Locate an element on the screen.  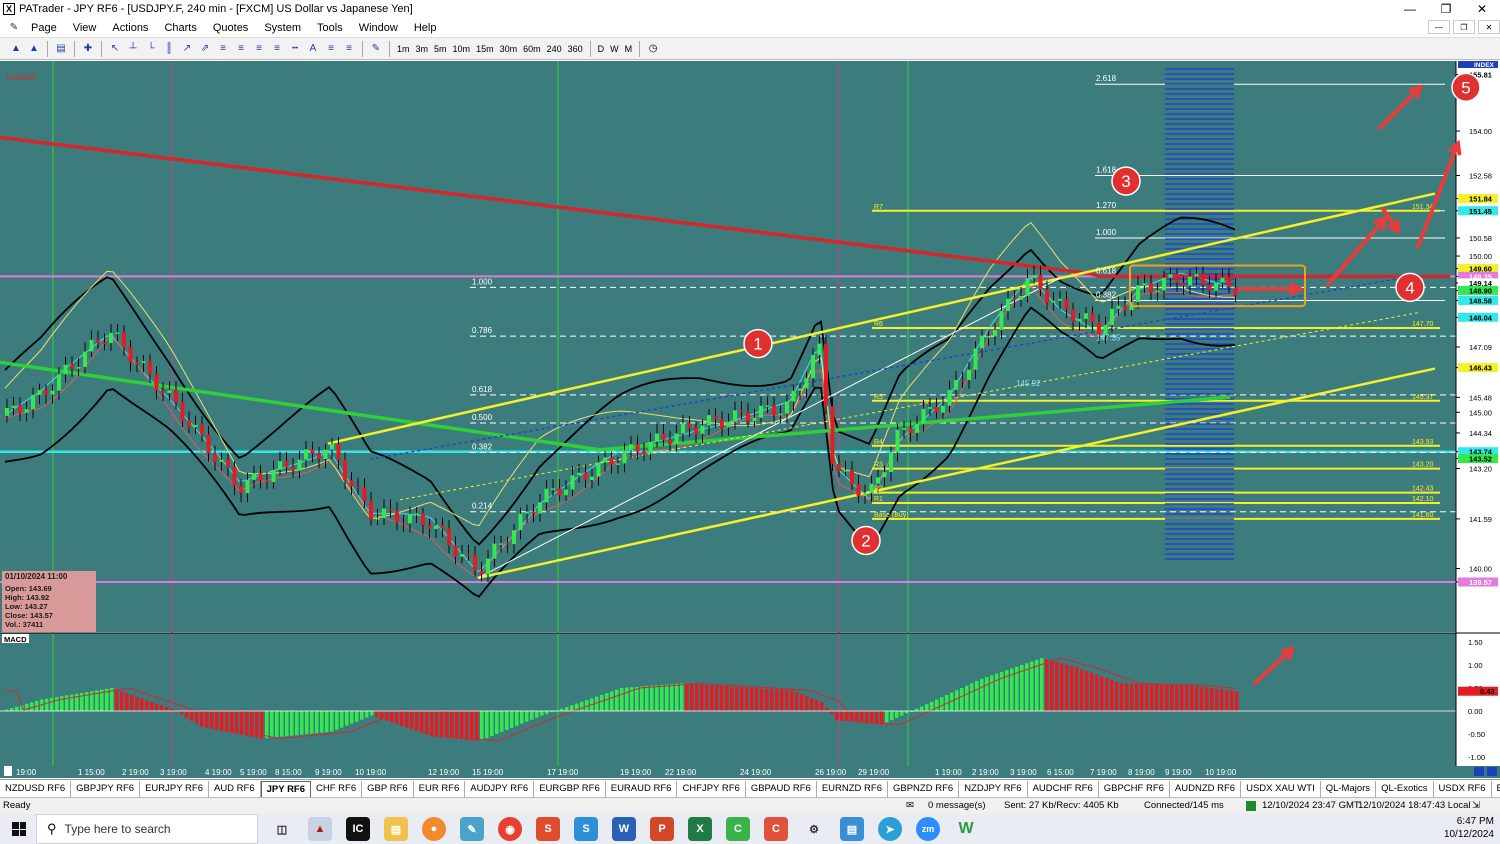
scroll-left-icon is located at coordinates (1479, 771).